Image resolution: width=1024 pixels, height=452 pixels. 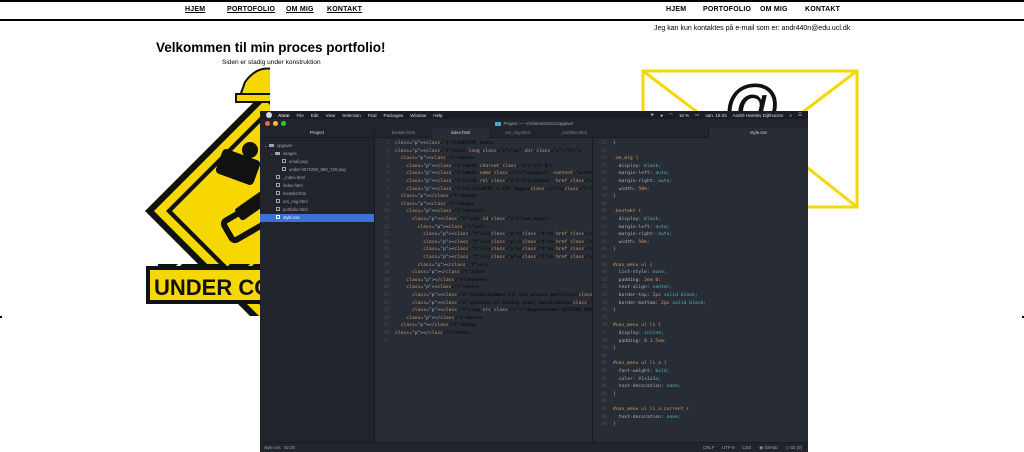 What do you see at coordinates (637, 281) in the screenshot?
I see `css-code-line: padding: 3em 0;` at bounding box center [637, 281].